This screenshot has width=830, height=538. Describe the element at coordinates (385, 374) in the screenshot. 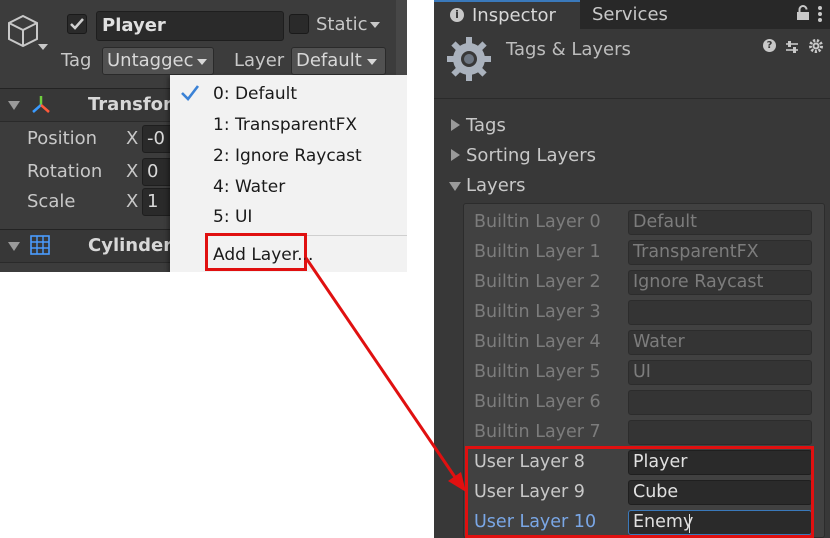

I see `annotation-arrow` at that location.